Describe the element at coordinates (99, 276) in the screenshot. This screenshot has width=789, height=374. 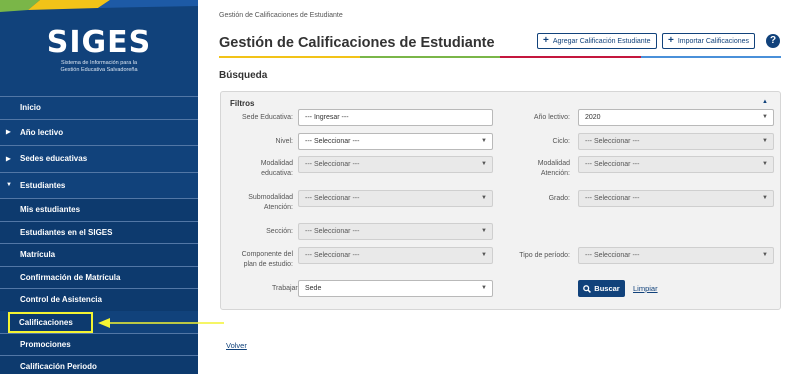
I see `sidebar-item-confirmacion-matricula: Confirmación de Matrícula` at that location.